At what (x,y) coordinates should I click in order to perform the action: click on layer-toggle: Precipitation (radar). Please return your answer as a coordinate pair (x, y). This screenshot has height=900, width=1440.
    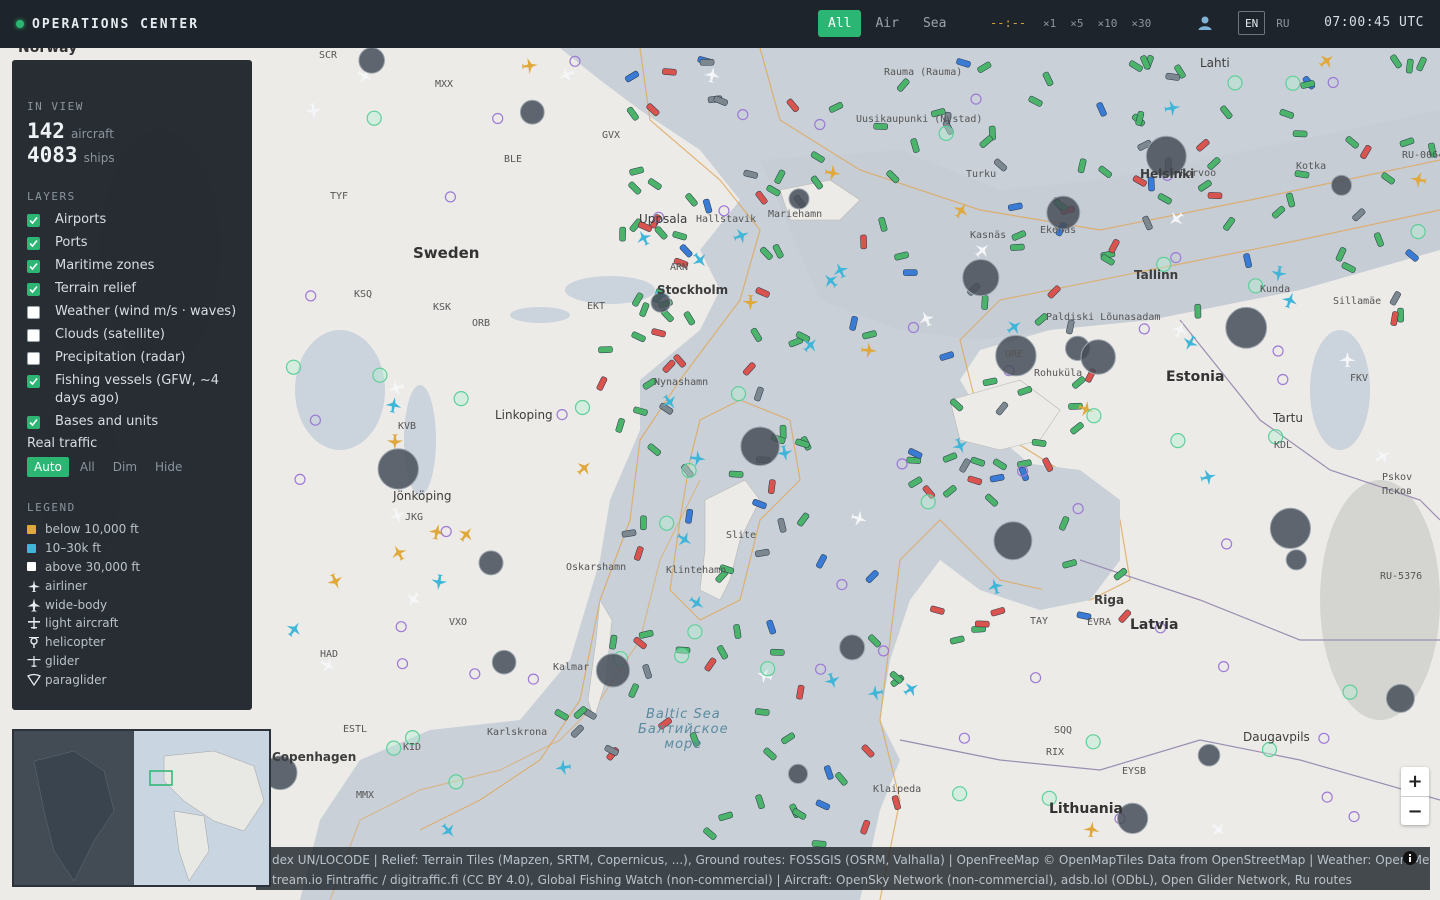
    Looking at the image, I should click on (132, 358).